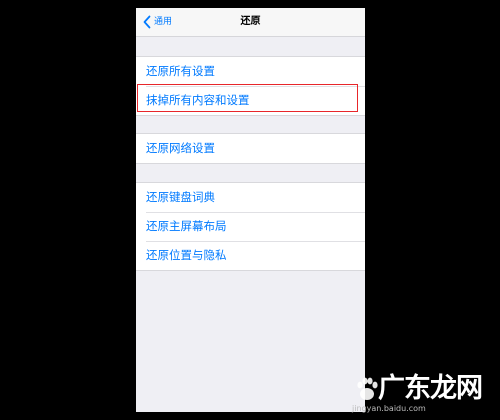  Describe the element at coordinates (250, 255) in the screenshot. I see `reset-location-privacy-item: 还原位置与隐私` at that location.